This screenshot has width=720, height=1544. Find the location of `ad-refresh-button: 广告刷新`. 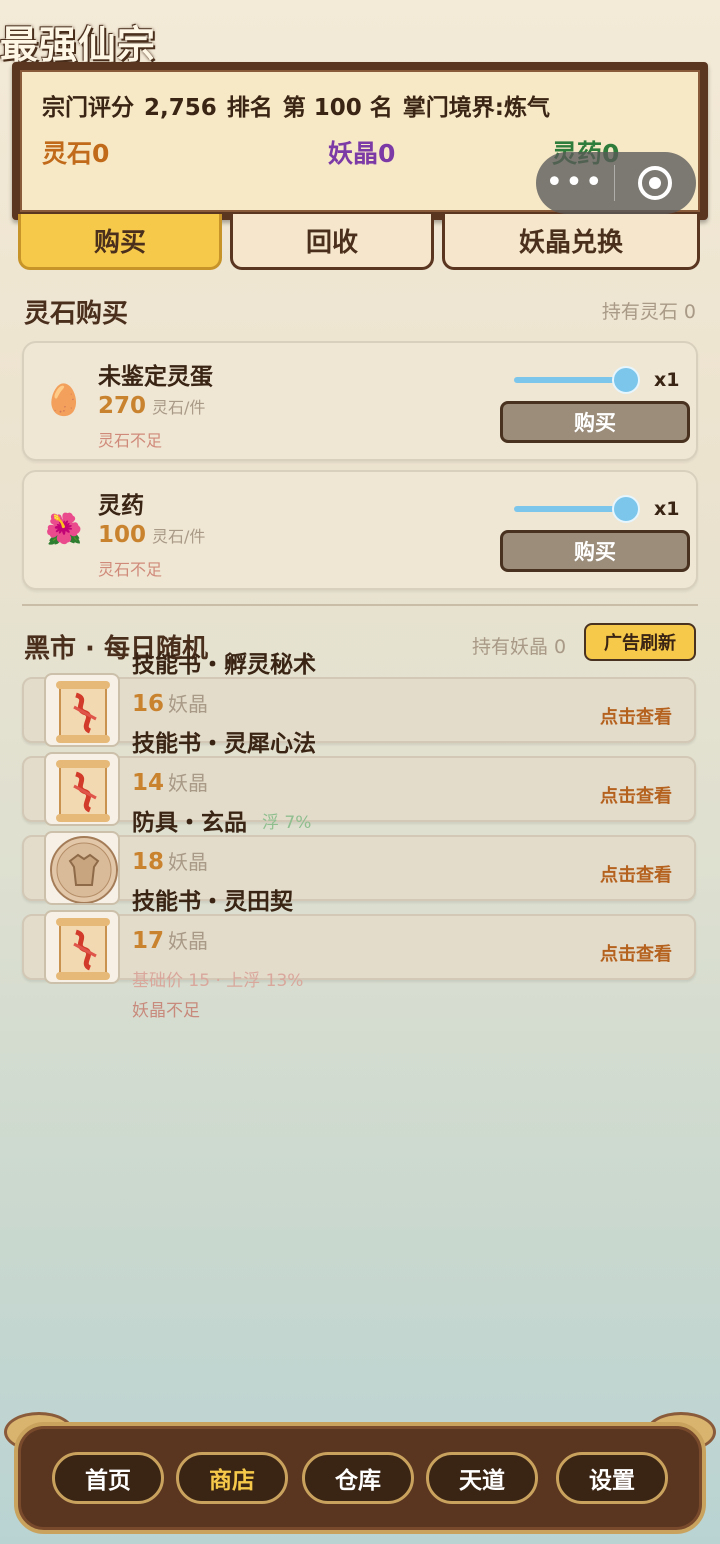

ad-refresh-button: 广告刷新 is located at coordinates (640, 642).